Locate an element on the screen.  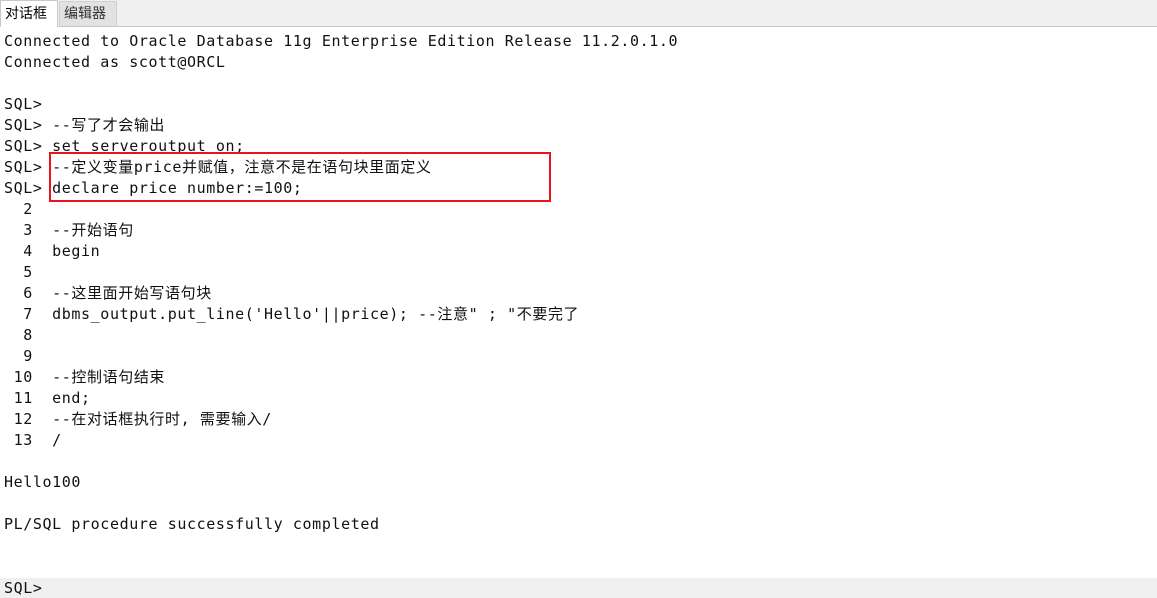
output-line: SQL> --写了才会输出 is located at coordinates (85, 125).